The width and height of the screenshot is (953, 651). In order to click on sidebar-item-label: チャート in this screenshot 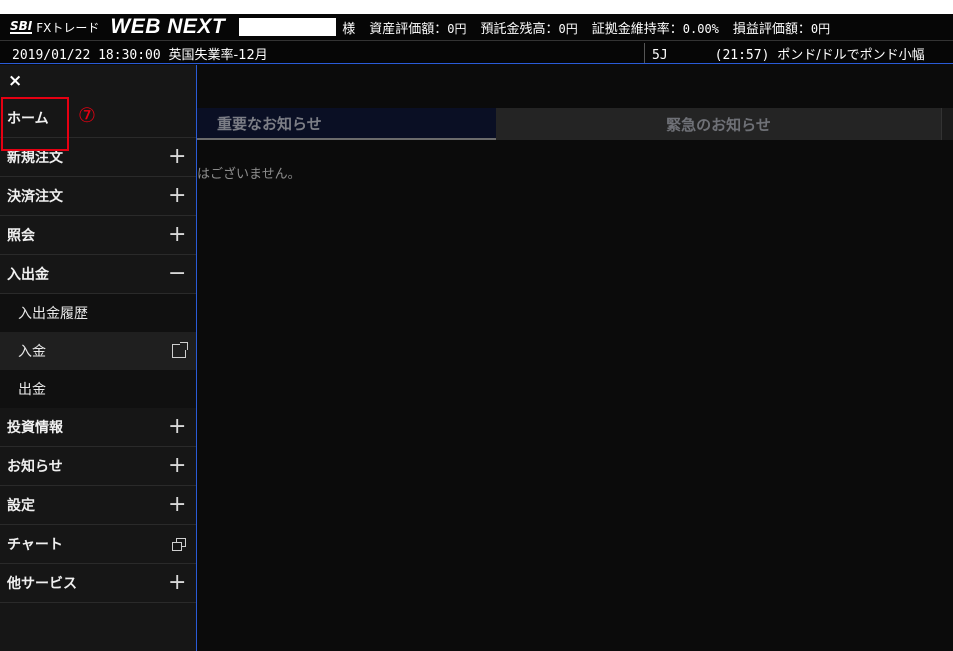, I will do `click(35, 545)`.